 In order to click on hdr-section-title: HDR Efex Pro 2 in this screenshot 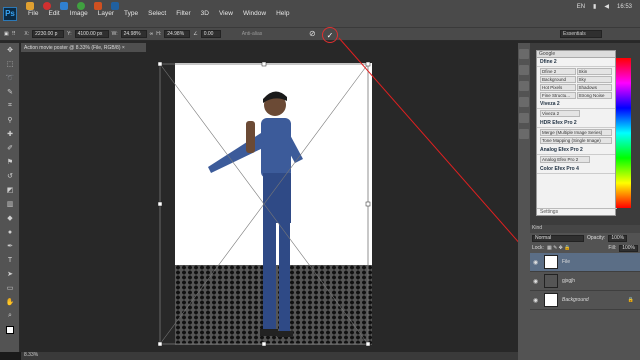, I will do `click(576, 123)`.